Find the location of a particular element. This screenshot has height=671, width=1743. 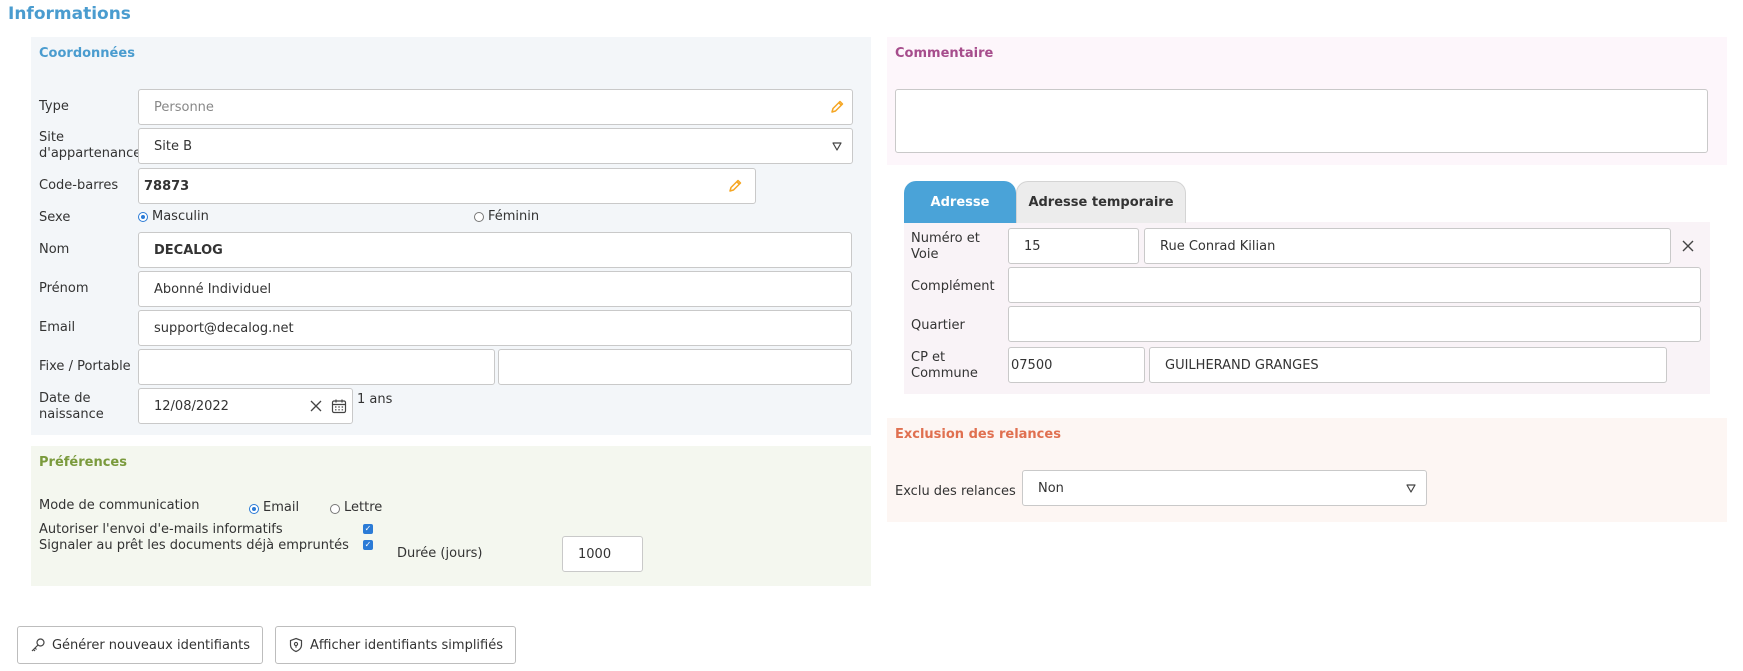

numero-value: 15 is located at coordinates (1032, 246).